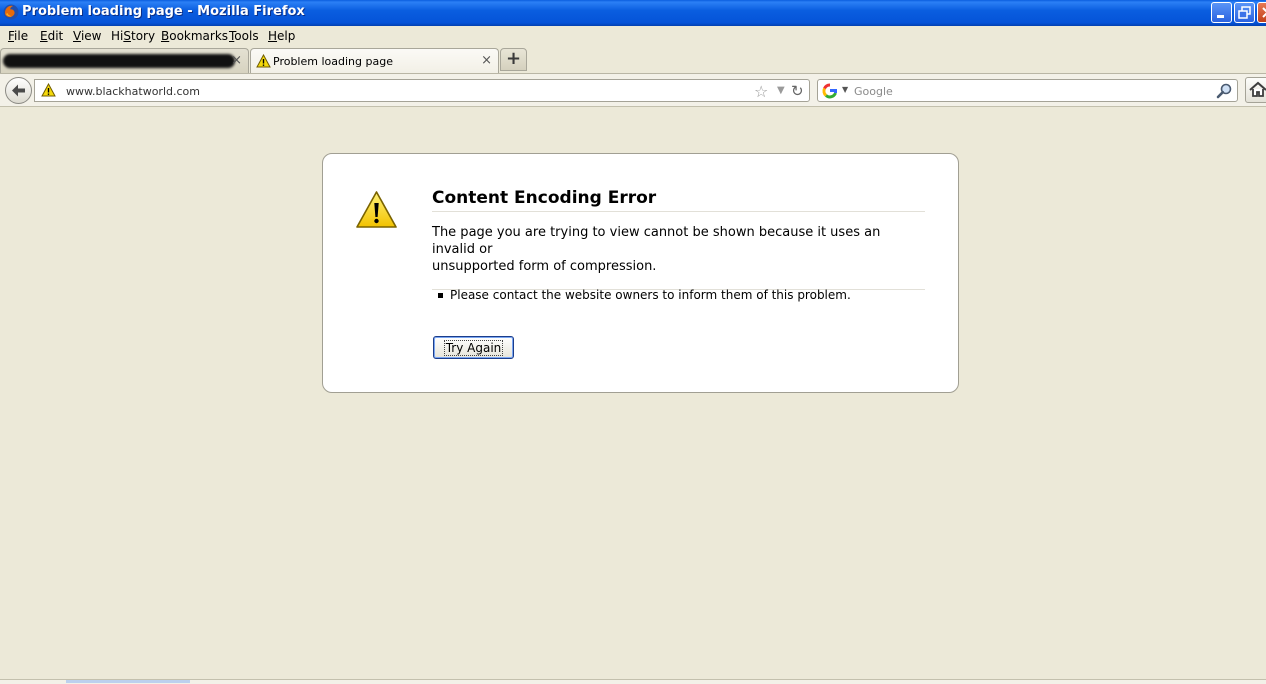  Describe the element at coordinates (91, 36) in the screenshot. I see `menu-view-rest: iew` at that location.